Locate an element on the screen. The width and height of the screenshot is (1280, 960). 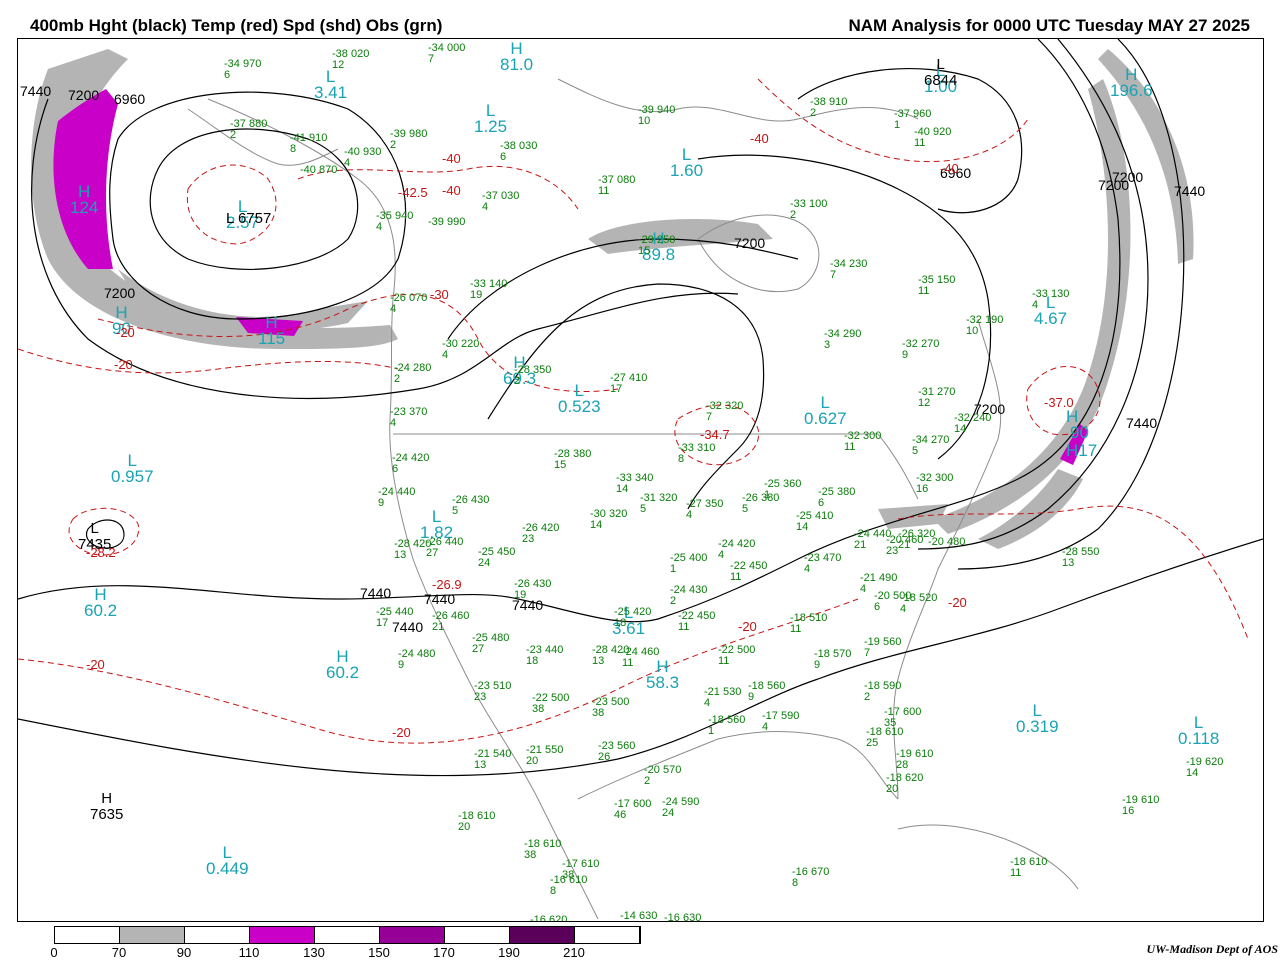
station-obs: -19 610 28 is located at coordinates (914, 760).